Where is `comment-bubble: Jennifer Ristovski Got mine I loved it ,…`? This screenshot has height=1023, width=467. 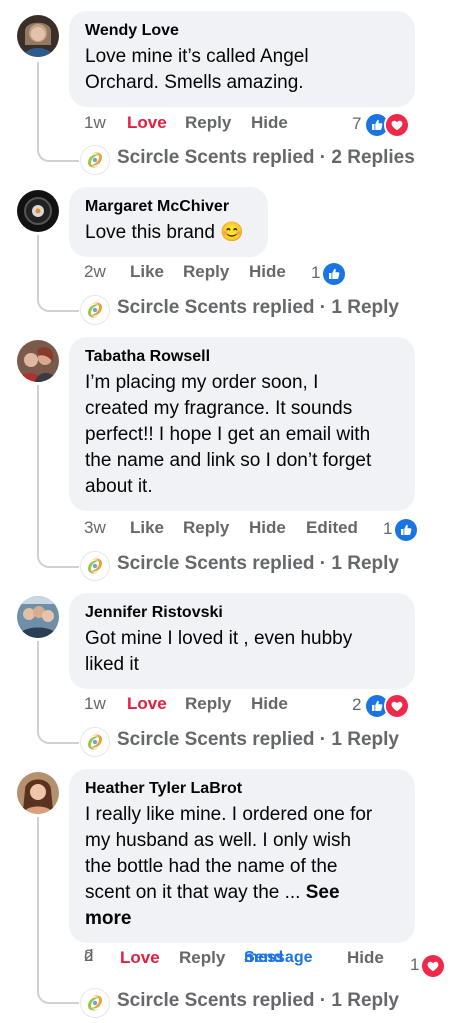 comment-bubble: Jennifer Ristovski Got mine I loved it ,… is located at coordinates (242, 641).